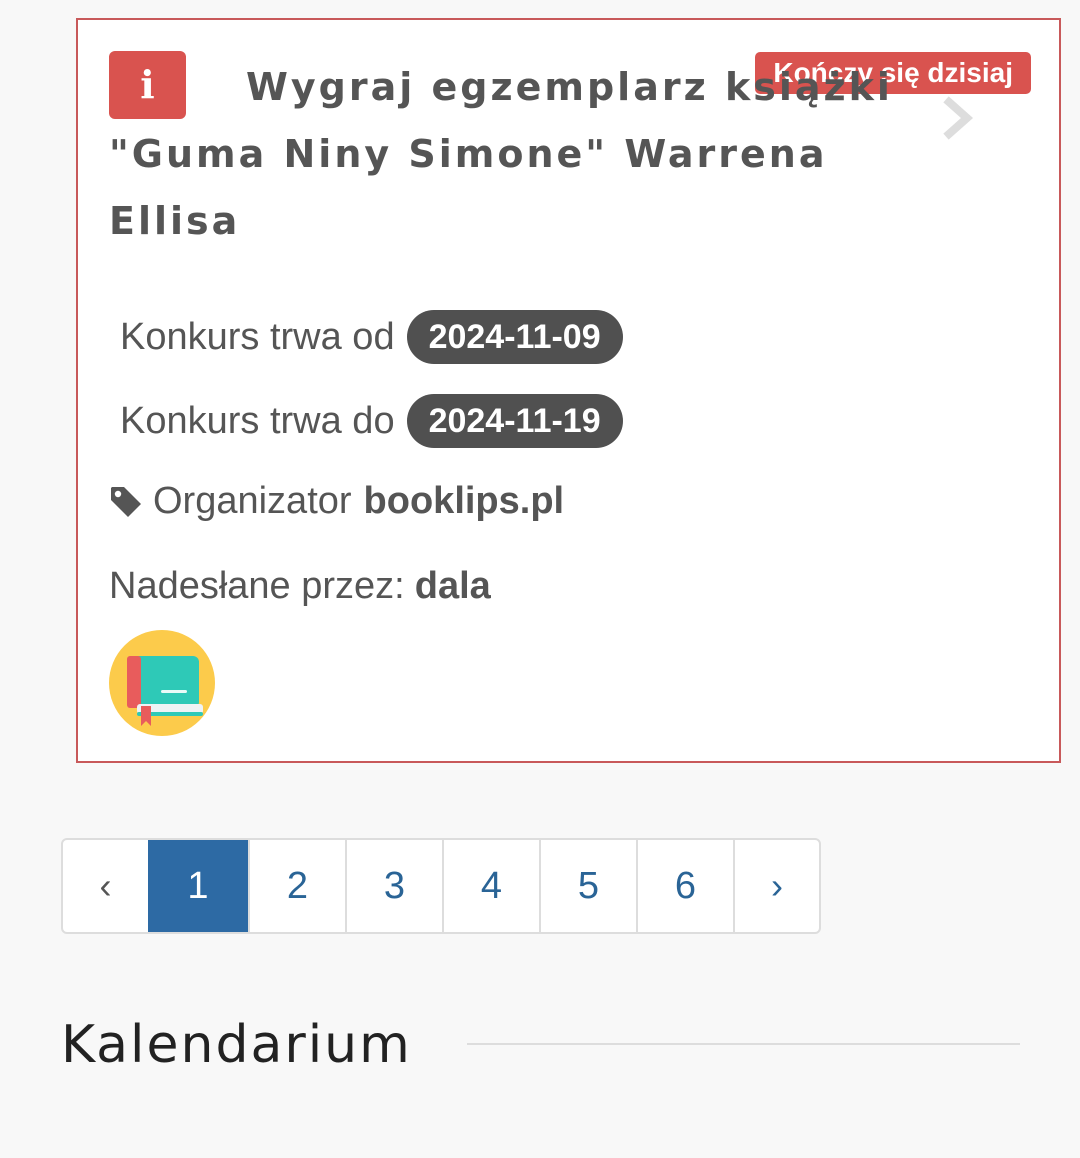 This screenshot has height=1158, width=1080. What do you see at coordinates (490, 886) in the screenshot?
I see `page-4-button: 4` at bounding box center [490, 886].